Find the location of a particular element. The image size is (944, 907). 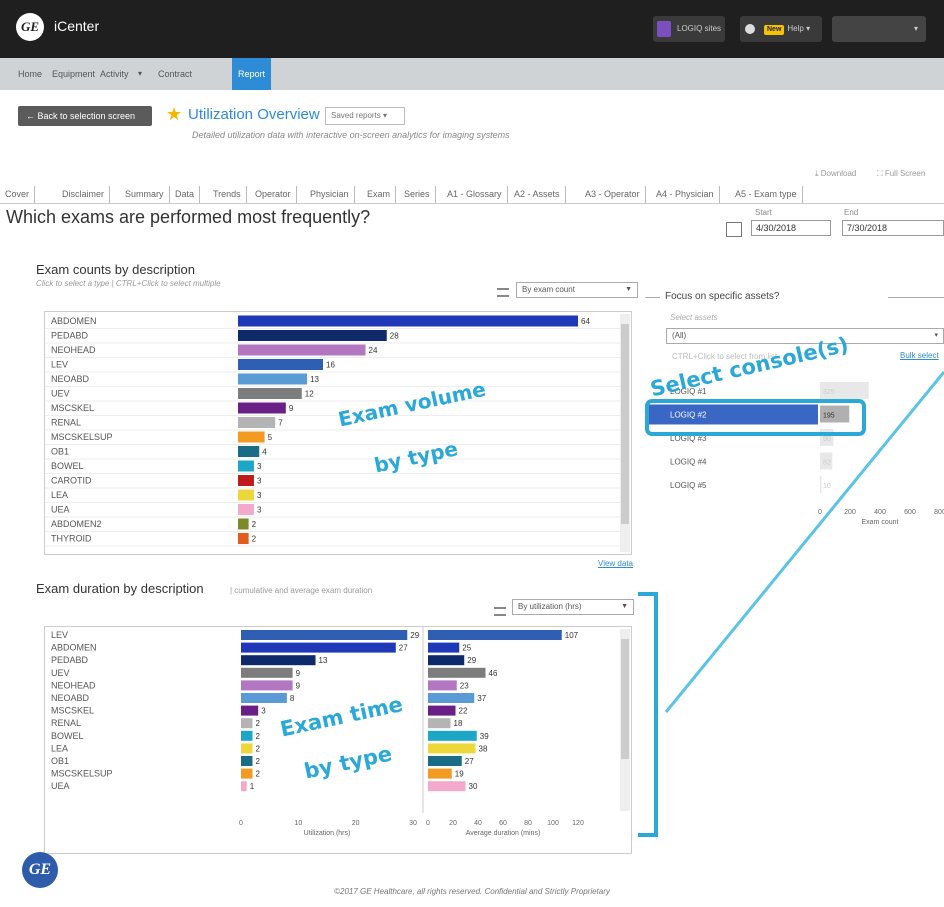

avg-value-label: 22 is located at coordinates (463, 711).